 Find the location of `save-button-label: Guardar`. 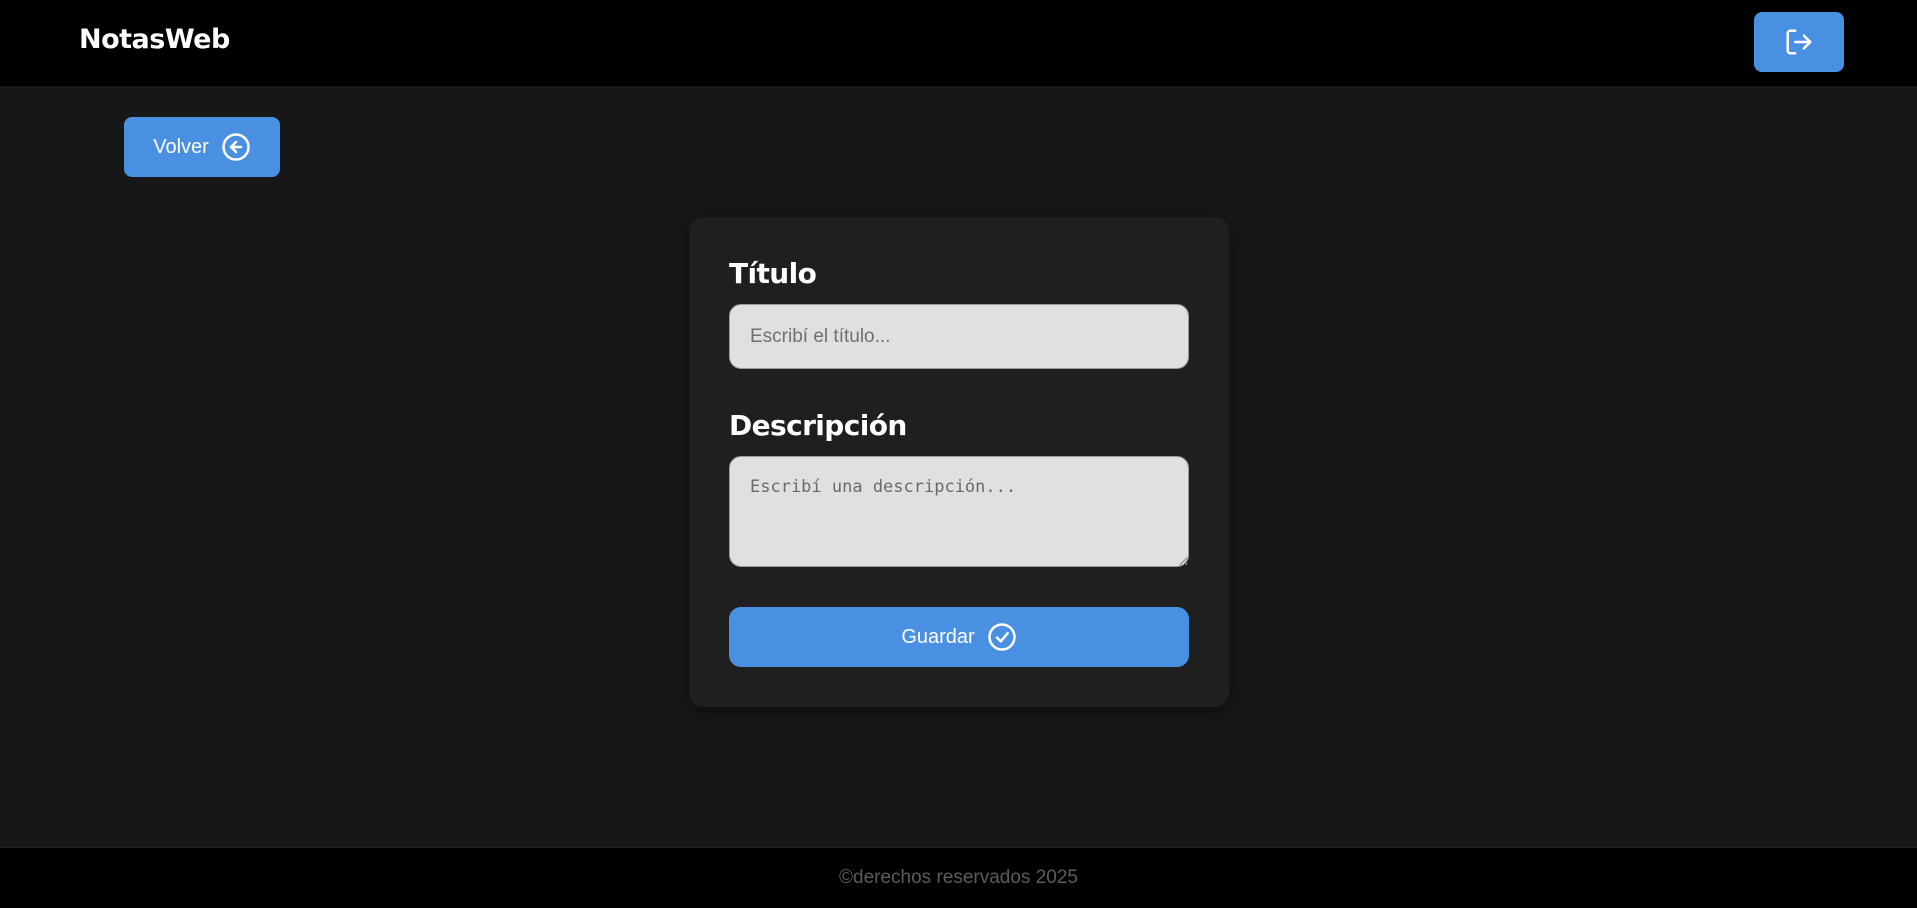

save-button-label: Guardar is located at coordinates (938, 636).